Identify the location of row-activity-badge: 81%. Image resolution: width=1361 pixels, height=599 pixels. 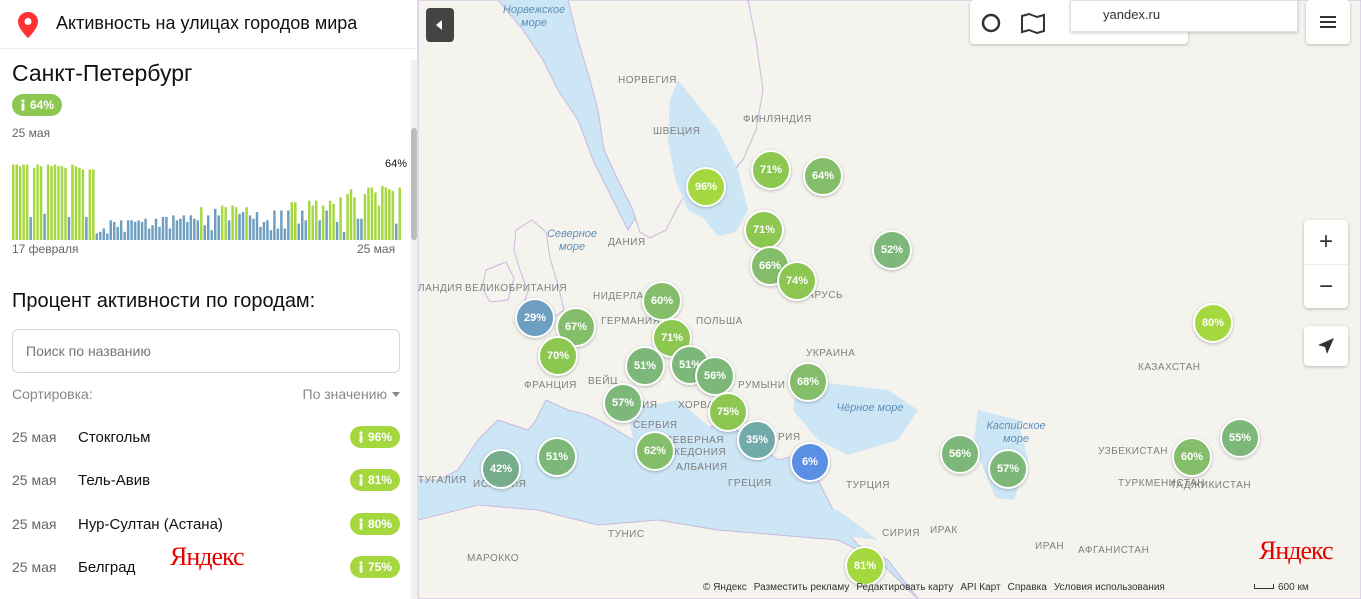
(374, 480).